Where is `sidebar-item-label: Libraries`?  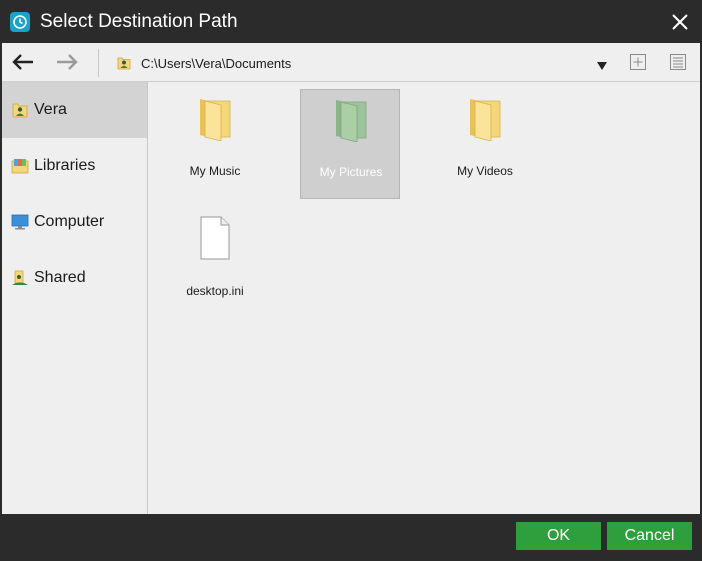 sidebar-item-label: Libraries is located at coordinates (65, 165).